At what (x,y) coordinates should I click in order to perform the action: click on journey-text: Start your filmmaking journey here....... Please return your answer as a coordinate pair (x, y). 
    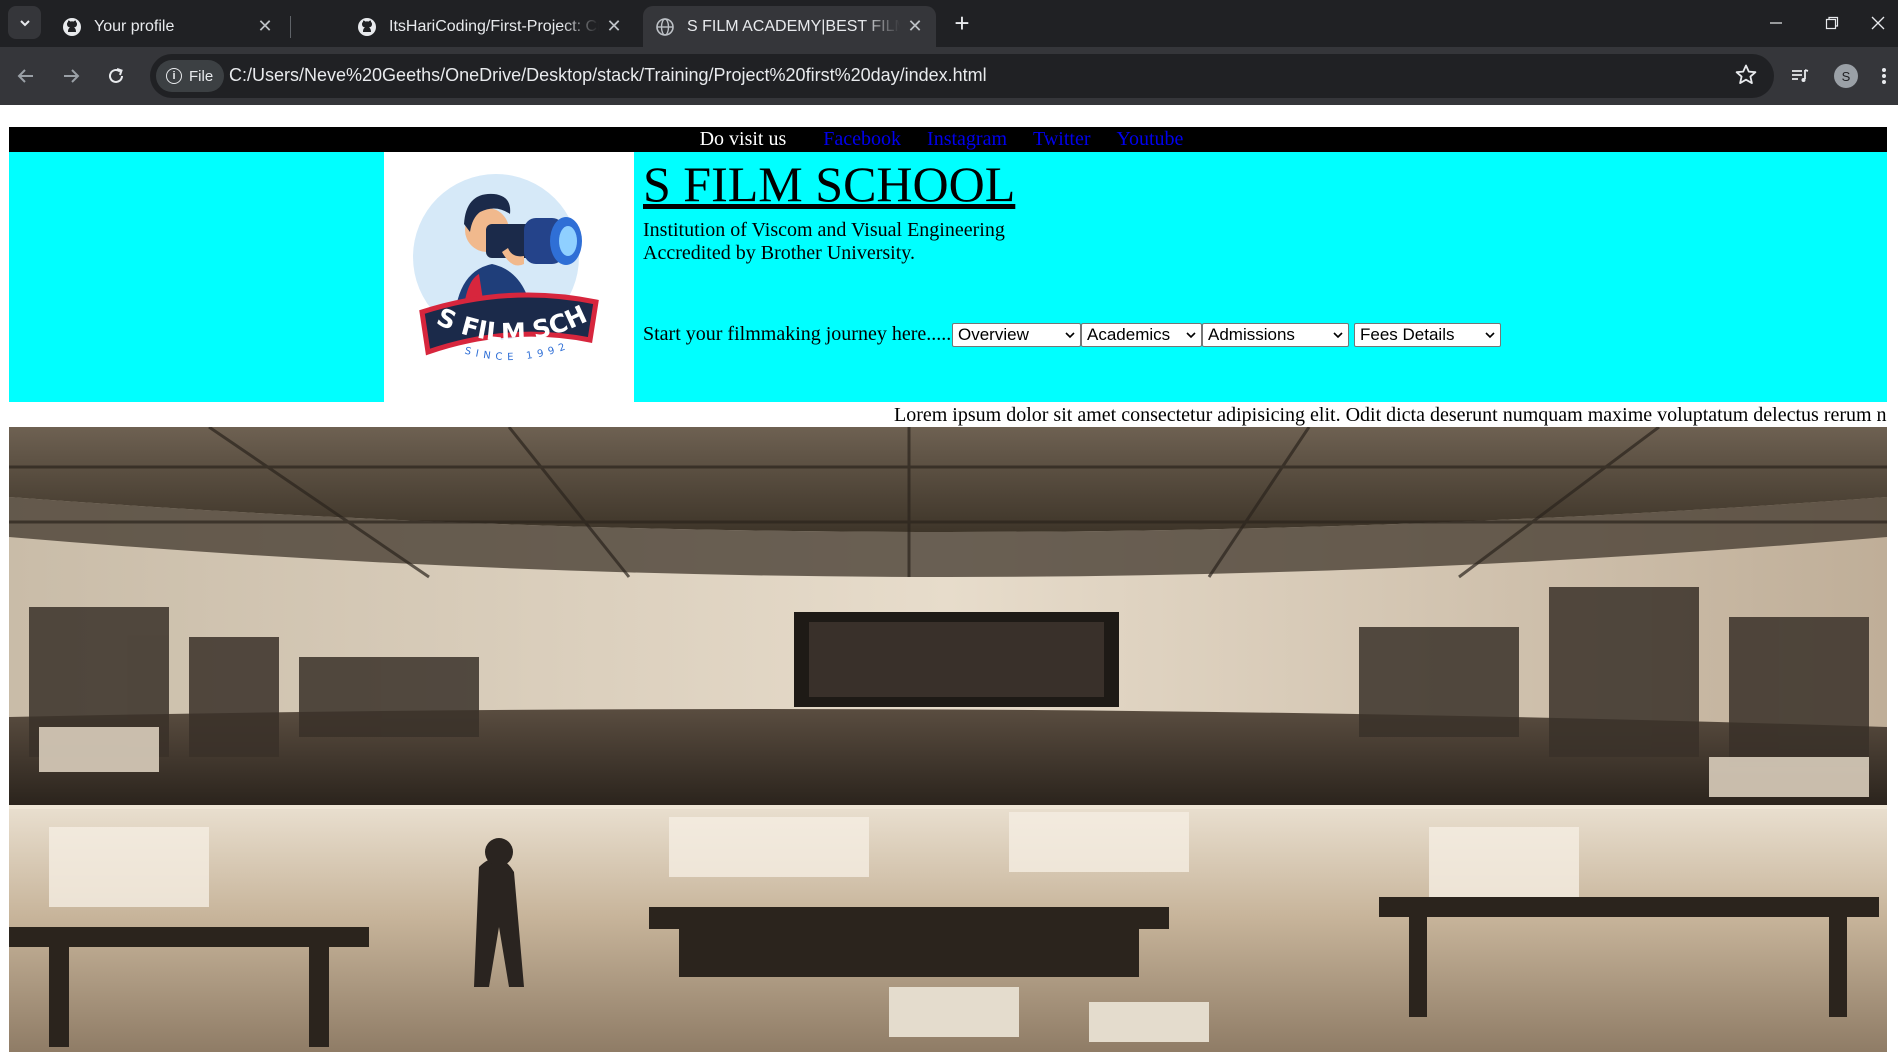
    Looking at the image, I should click on (800, 334).